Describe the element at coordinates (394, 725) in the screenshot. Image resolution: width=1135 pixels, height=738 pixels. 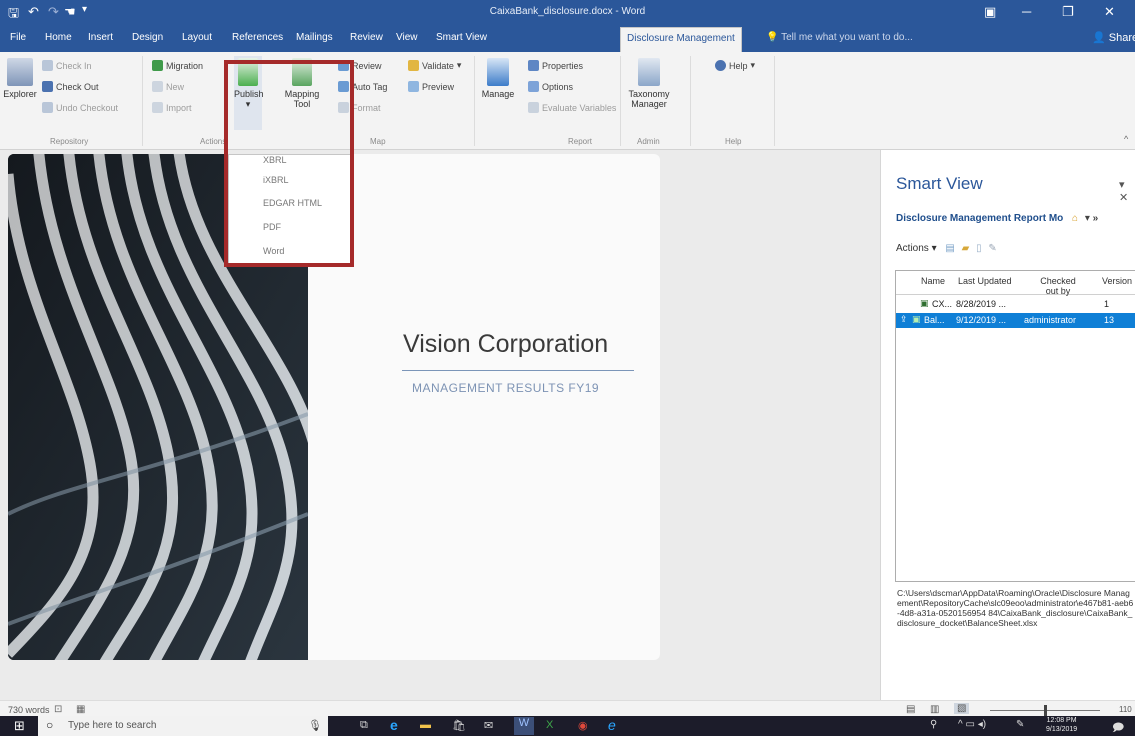
I see `edge-icon: e` at that location.